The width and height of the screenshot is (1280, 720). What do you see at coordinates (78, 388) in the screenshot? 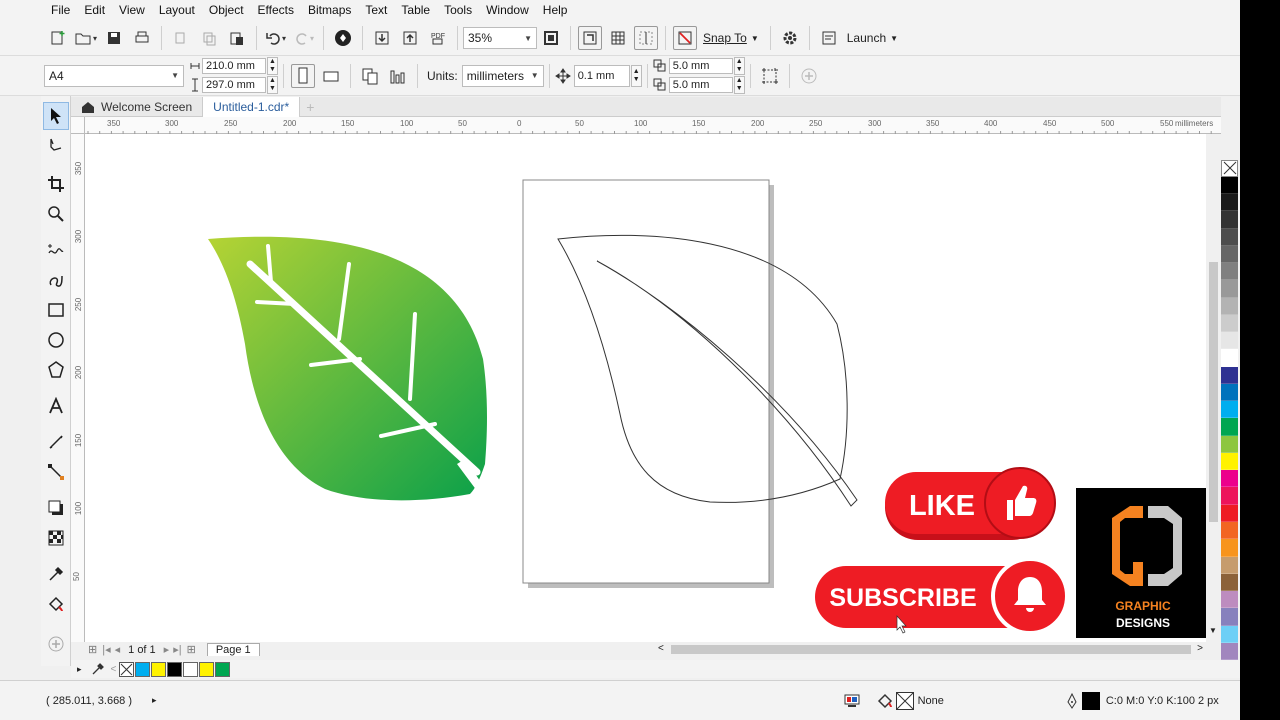
I see `vertical-ruler: 350 300 250 200 150 100 50` at bounding box center [78, 388].